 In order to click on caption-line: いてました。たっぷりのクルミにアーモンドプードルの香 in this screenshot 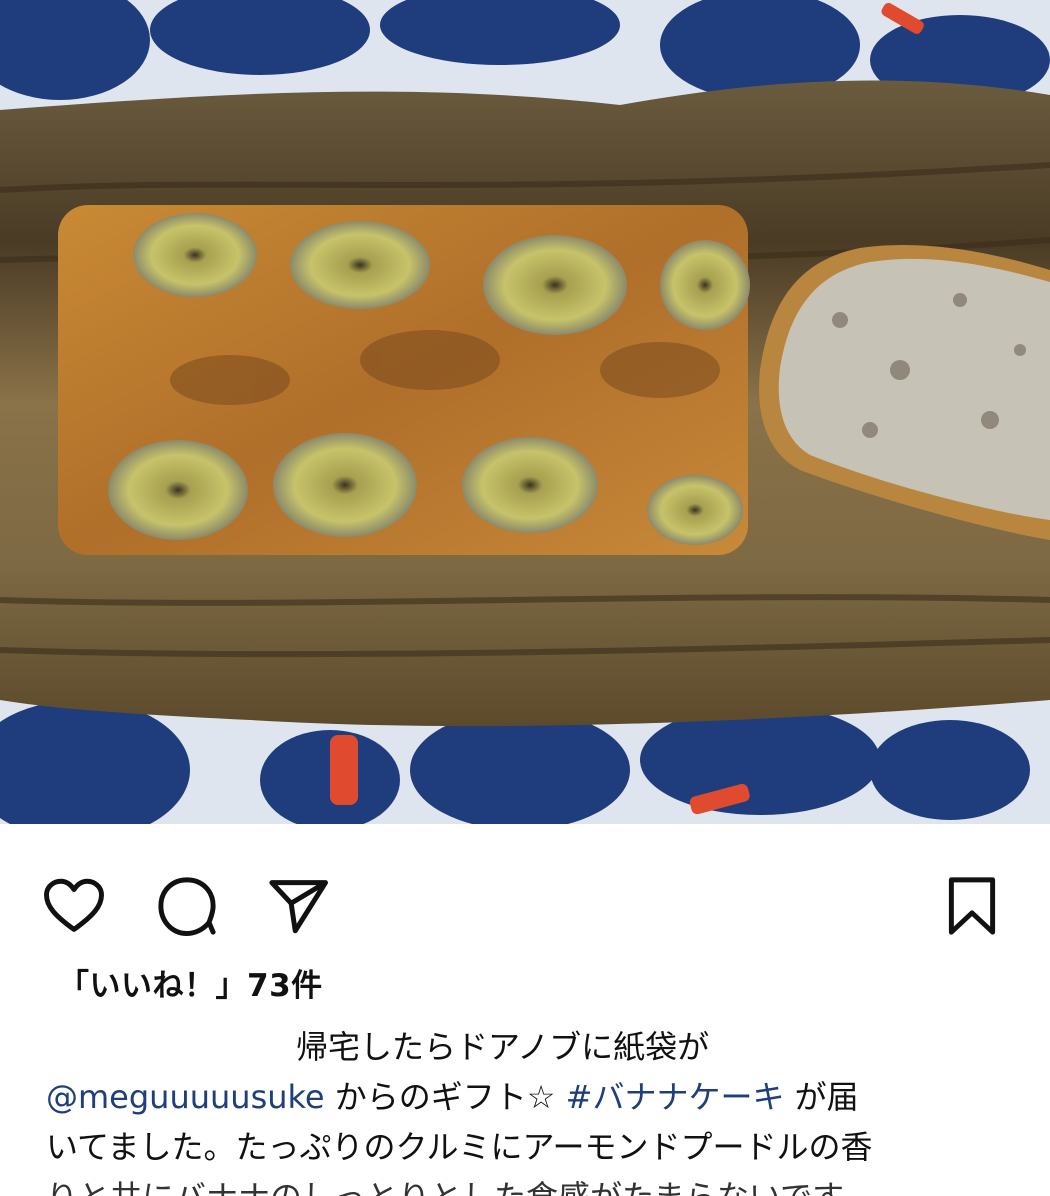, I will do `click(459, 1147)`.